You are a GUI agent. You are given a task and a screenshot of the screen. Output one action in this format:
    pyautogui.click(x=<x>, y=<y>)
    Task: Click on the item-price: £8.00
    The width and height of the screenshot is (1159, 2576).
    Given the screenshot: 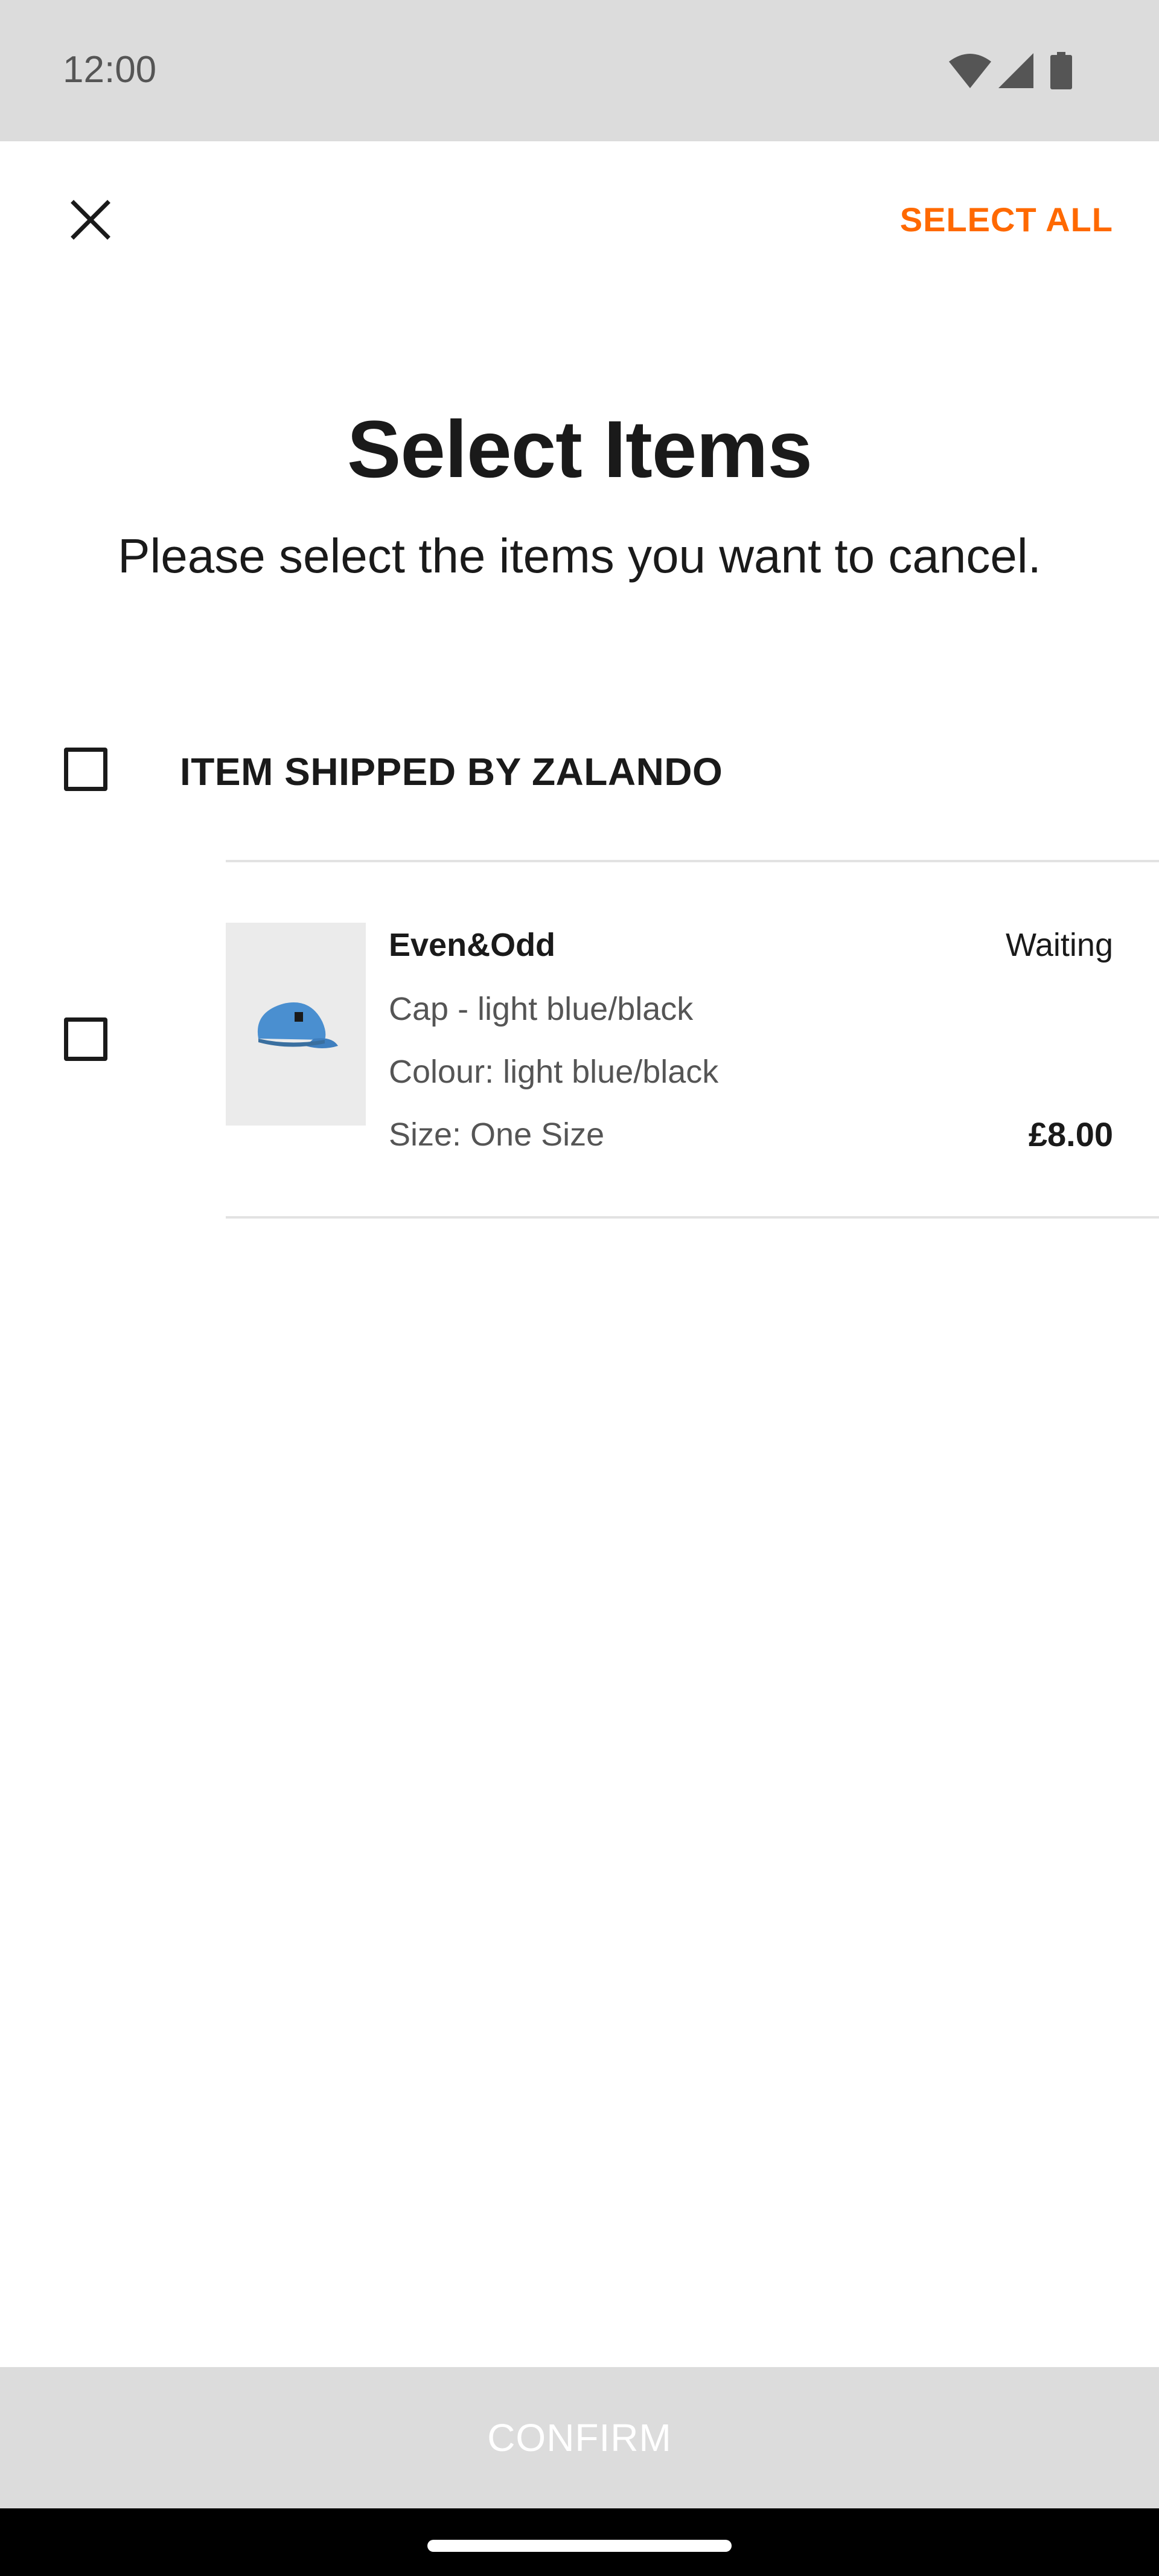 What is the action you would take?
    pyautogui.click(x=1070, y=1134)
    